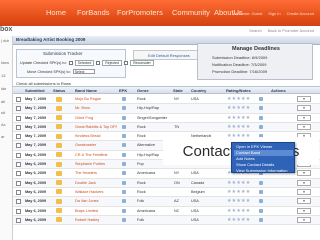 The image size is (320, 240). Describe the element at coordinates (96, 155) in the screenshot. I see `band-name-link: CR & The Feedfirst` at that location.